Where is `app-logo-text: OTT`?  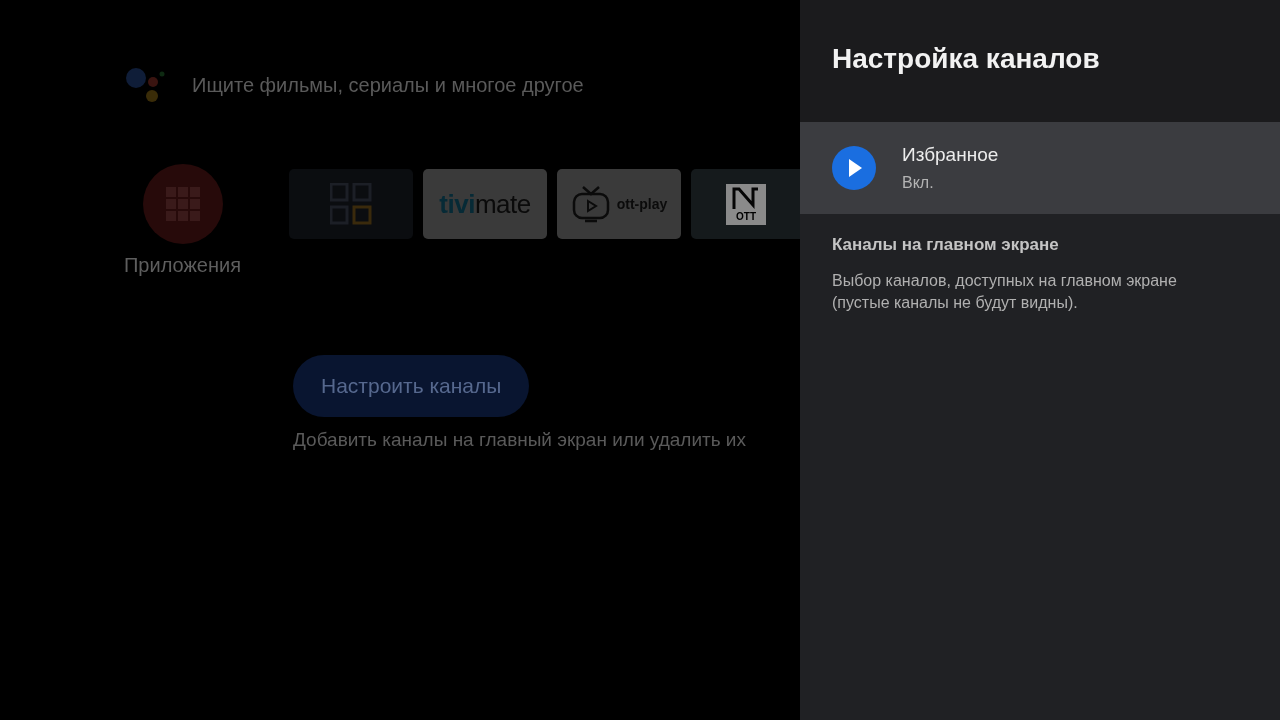
app-logo-text: OTT is located at coordinates (746, 216).